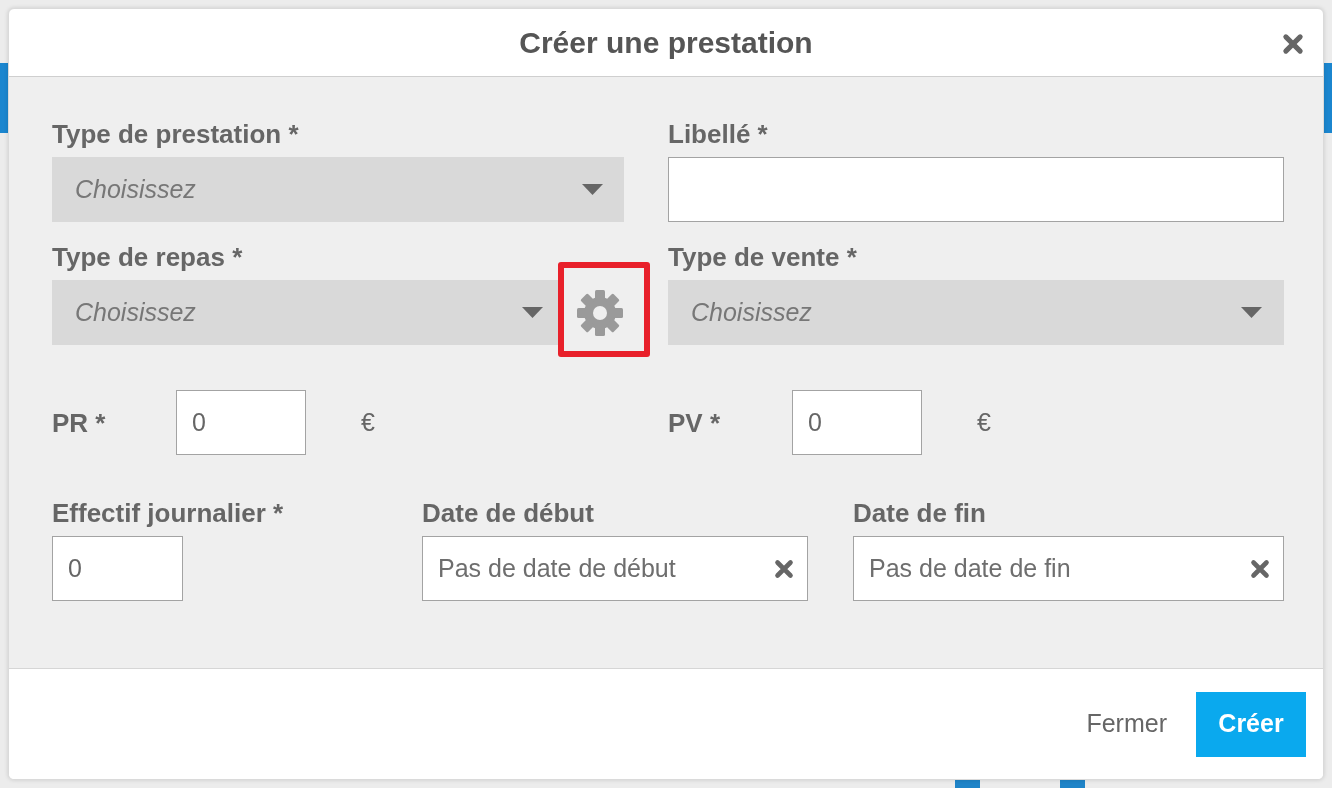  Describe the element at coordinates (508, 513) in the screenshot. I see `field-label: Date de début` at that location.